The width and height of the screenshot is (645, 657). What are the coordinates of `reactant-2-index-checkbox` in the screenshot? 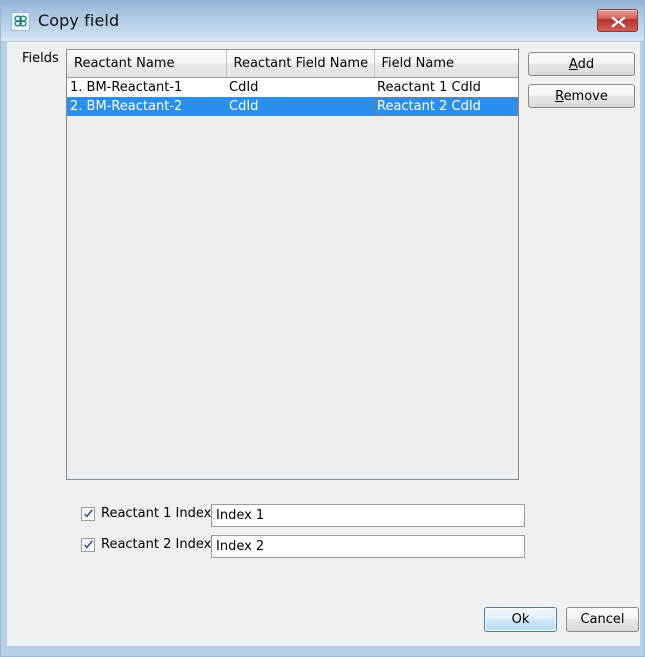 It's located at (88, 545).